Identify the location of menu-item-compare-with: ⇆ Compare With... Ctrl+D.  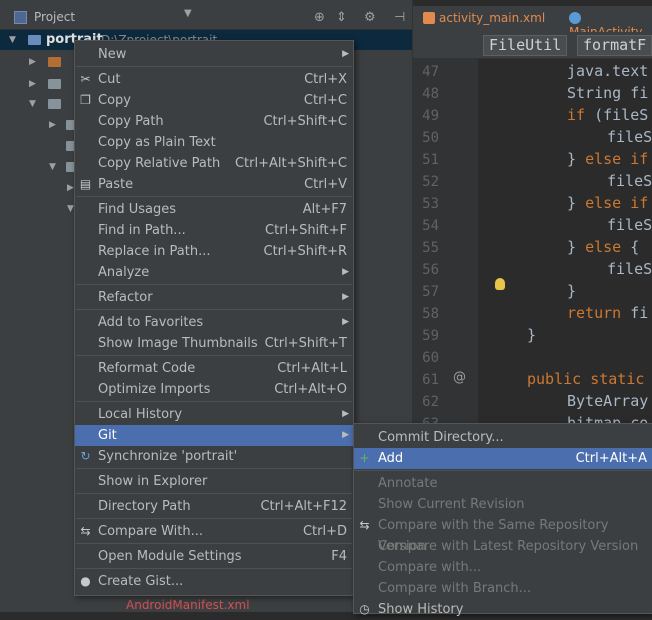
(214, 531).